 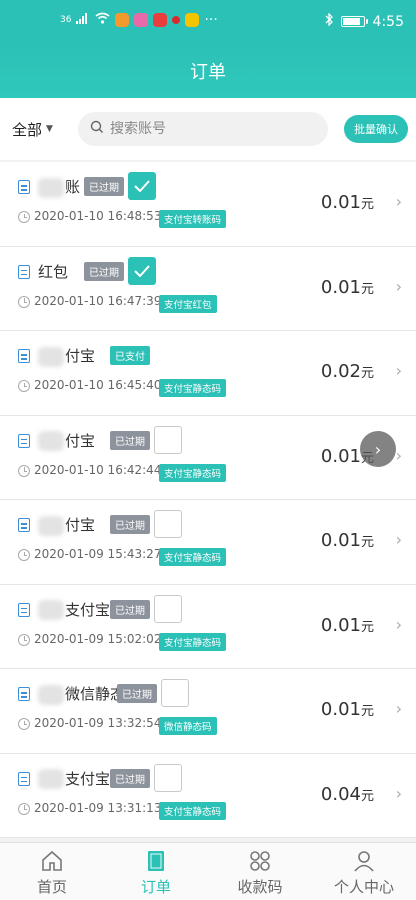 I want to click on checkmark-icon, so click(x=142, y=186).